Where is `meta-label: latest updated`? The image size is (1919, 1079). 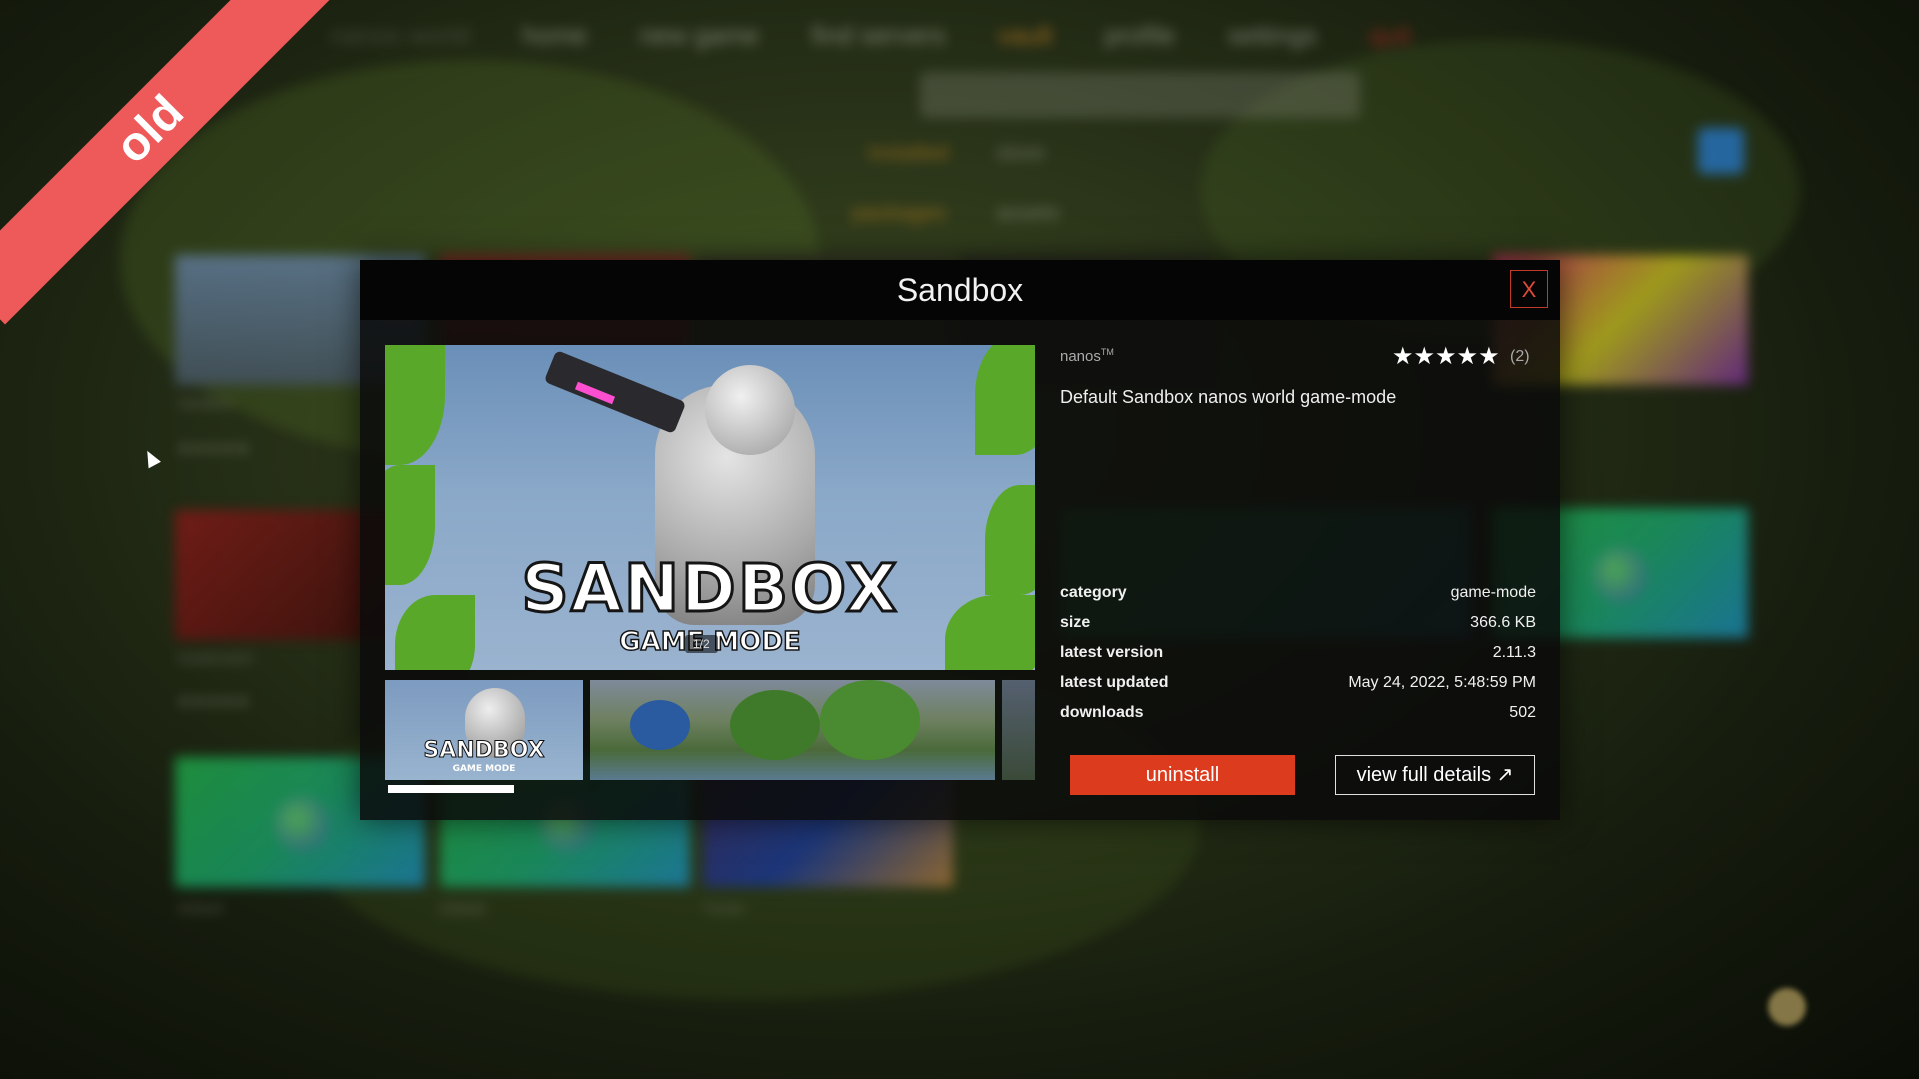 meta-label: latest updated is located at coordinates (1114, 682).